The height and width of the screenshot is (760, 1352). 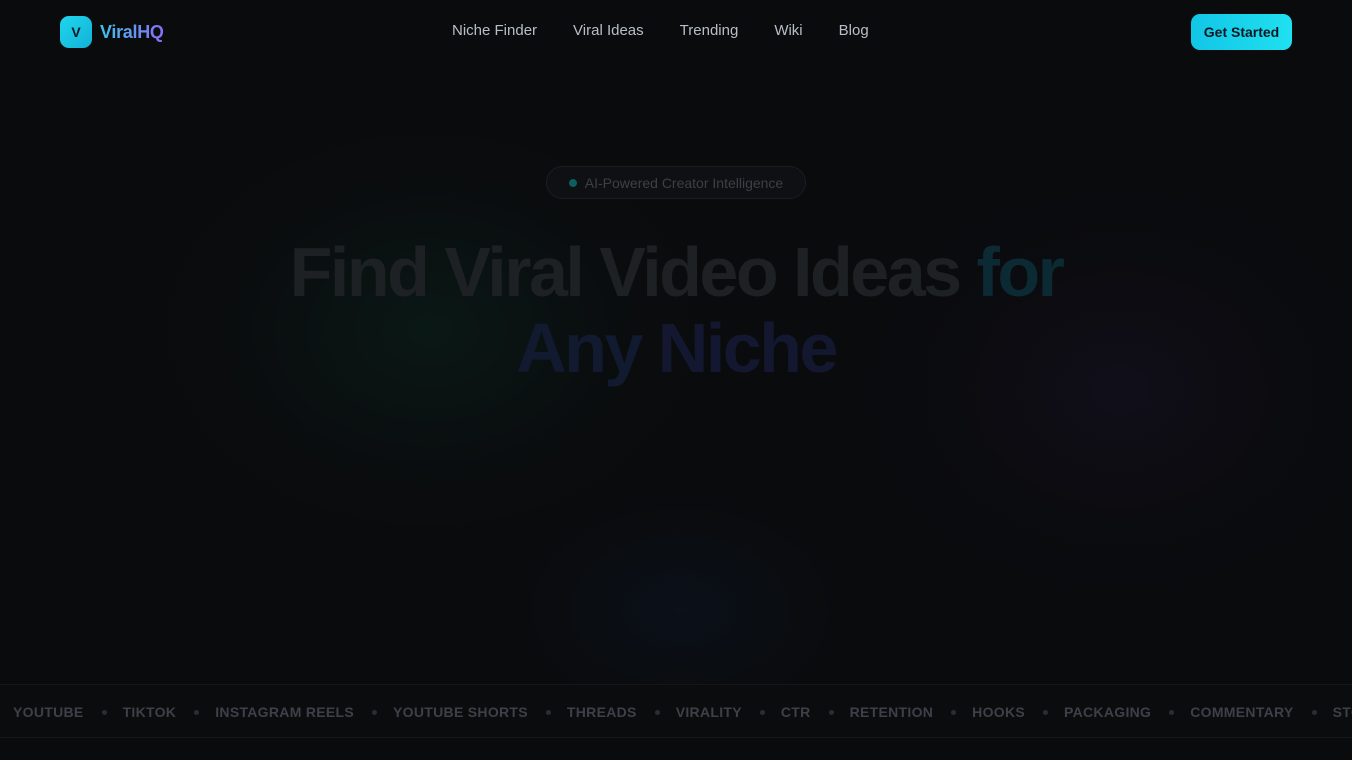 I want to click on hero-title-line-1: Find Viral Video Ideas for, so click(x=676, y=272).